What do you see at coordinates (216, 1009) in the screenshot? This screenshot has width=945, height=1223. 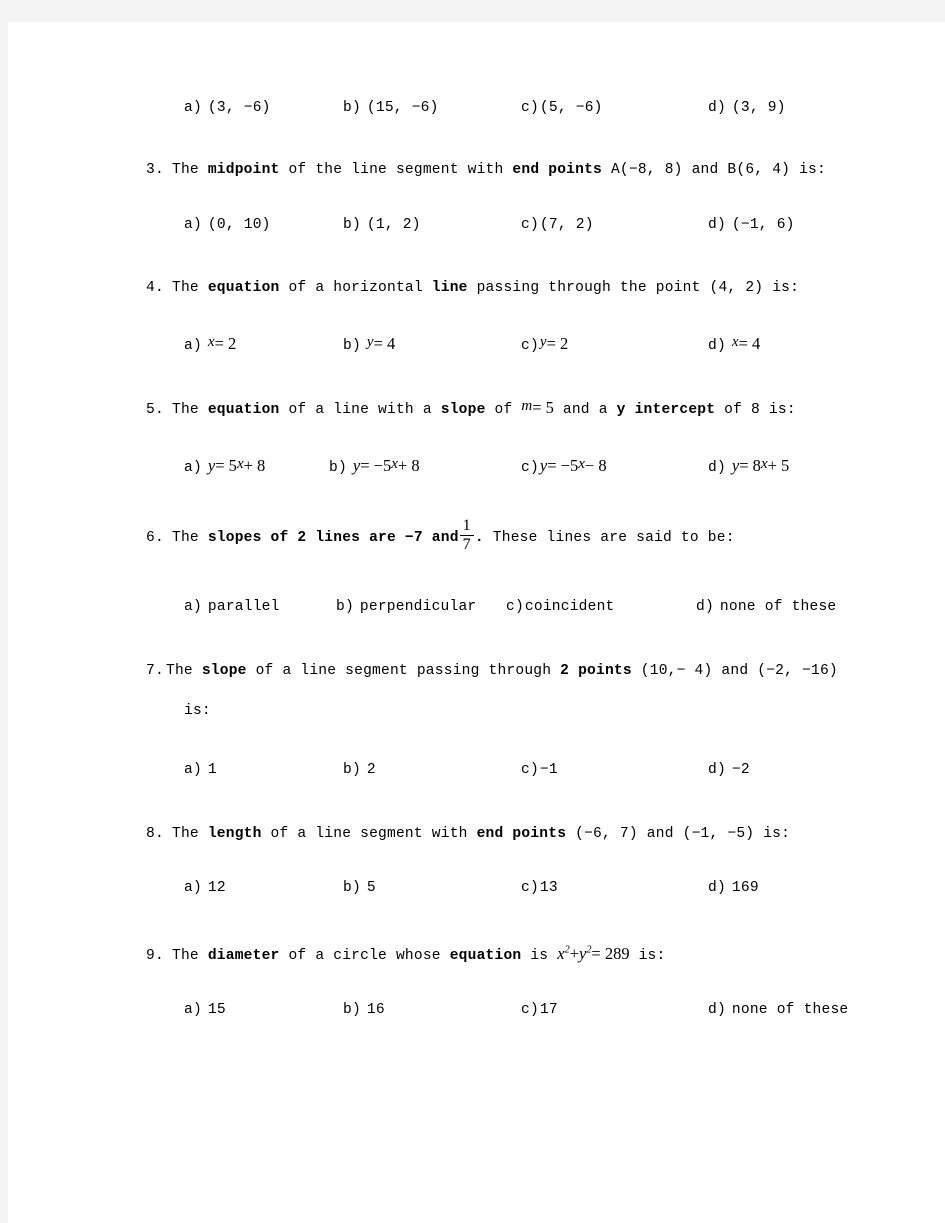 I see `option-text: 15` at bounding box center [216, 1009].